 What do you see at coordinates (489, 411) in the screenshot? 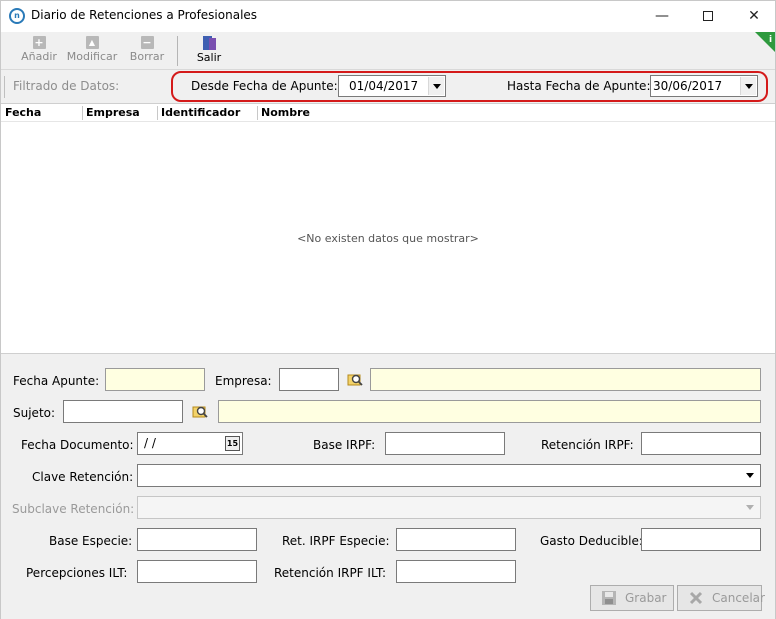
I see `sujeto-name-field` at bounding box center [489, 411].